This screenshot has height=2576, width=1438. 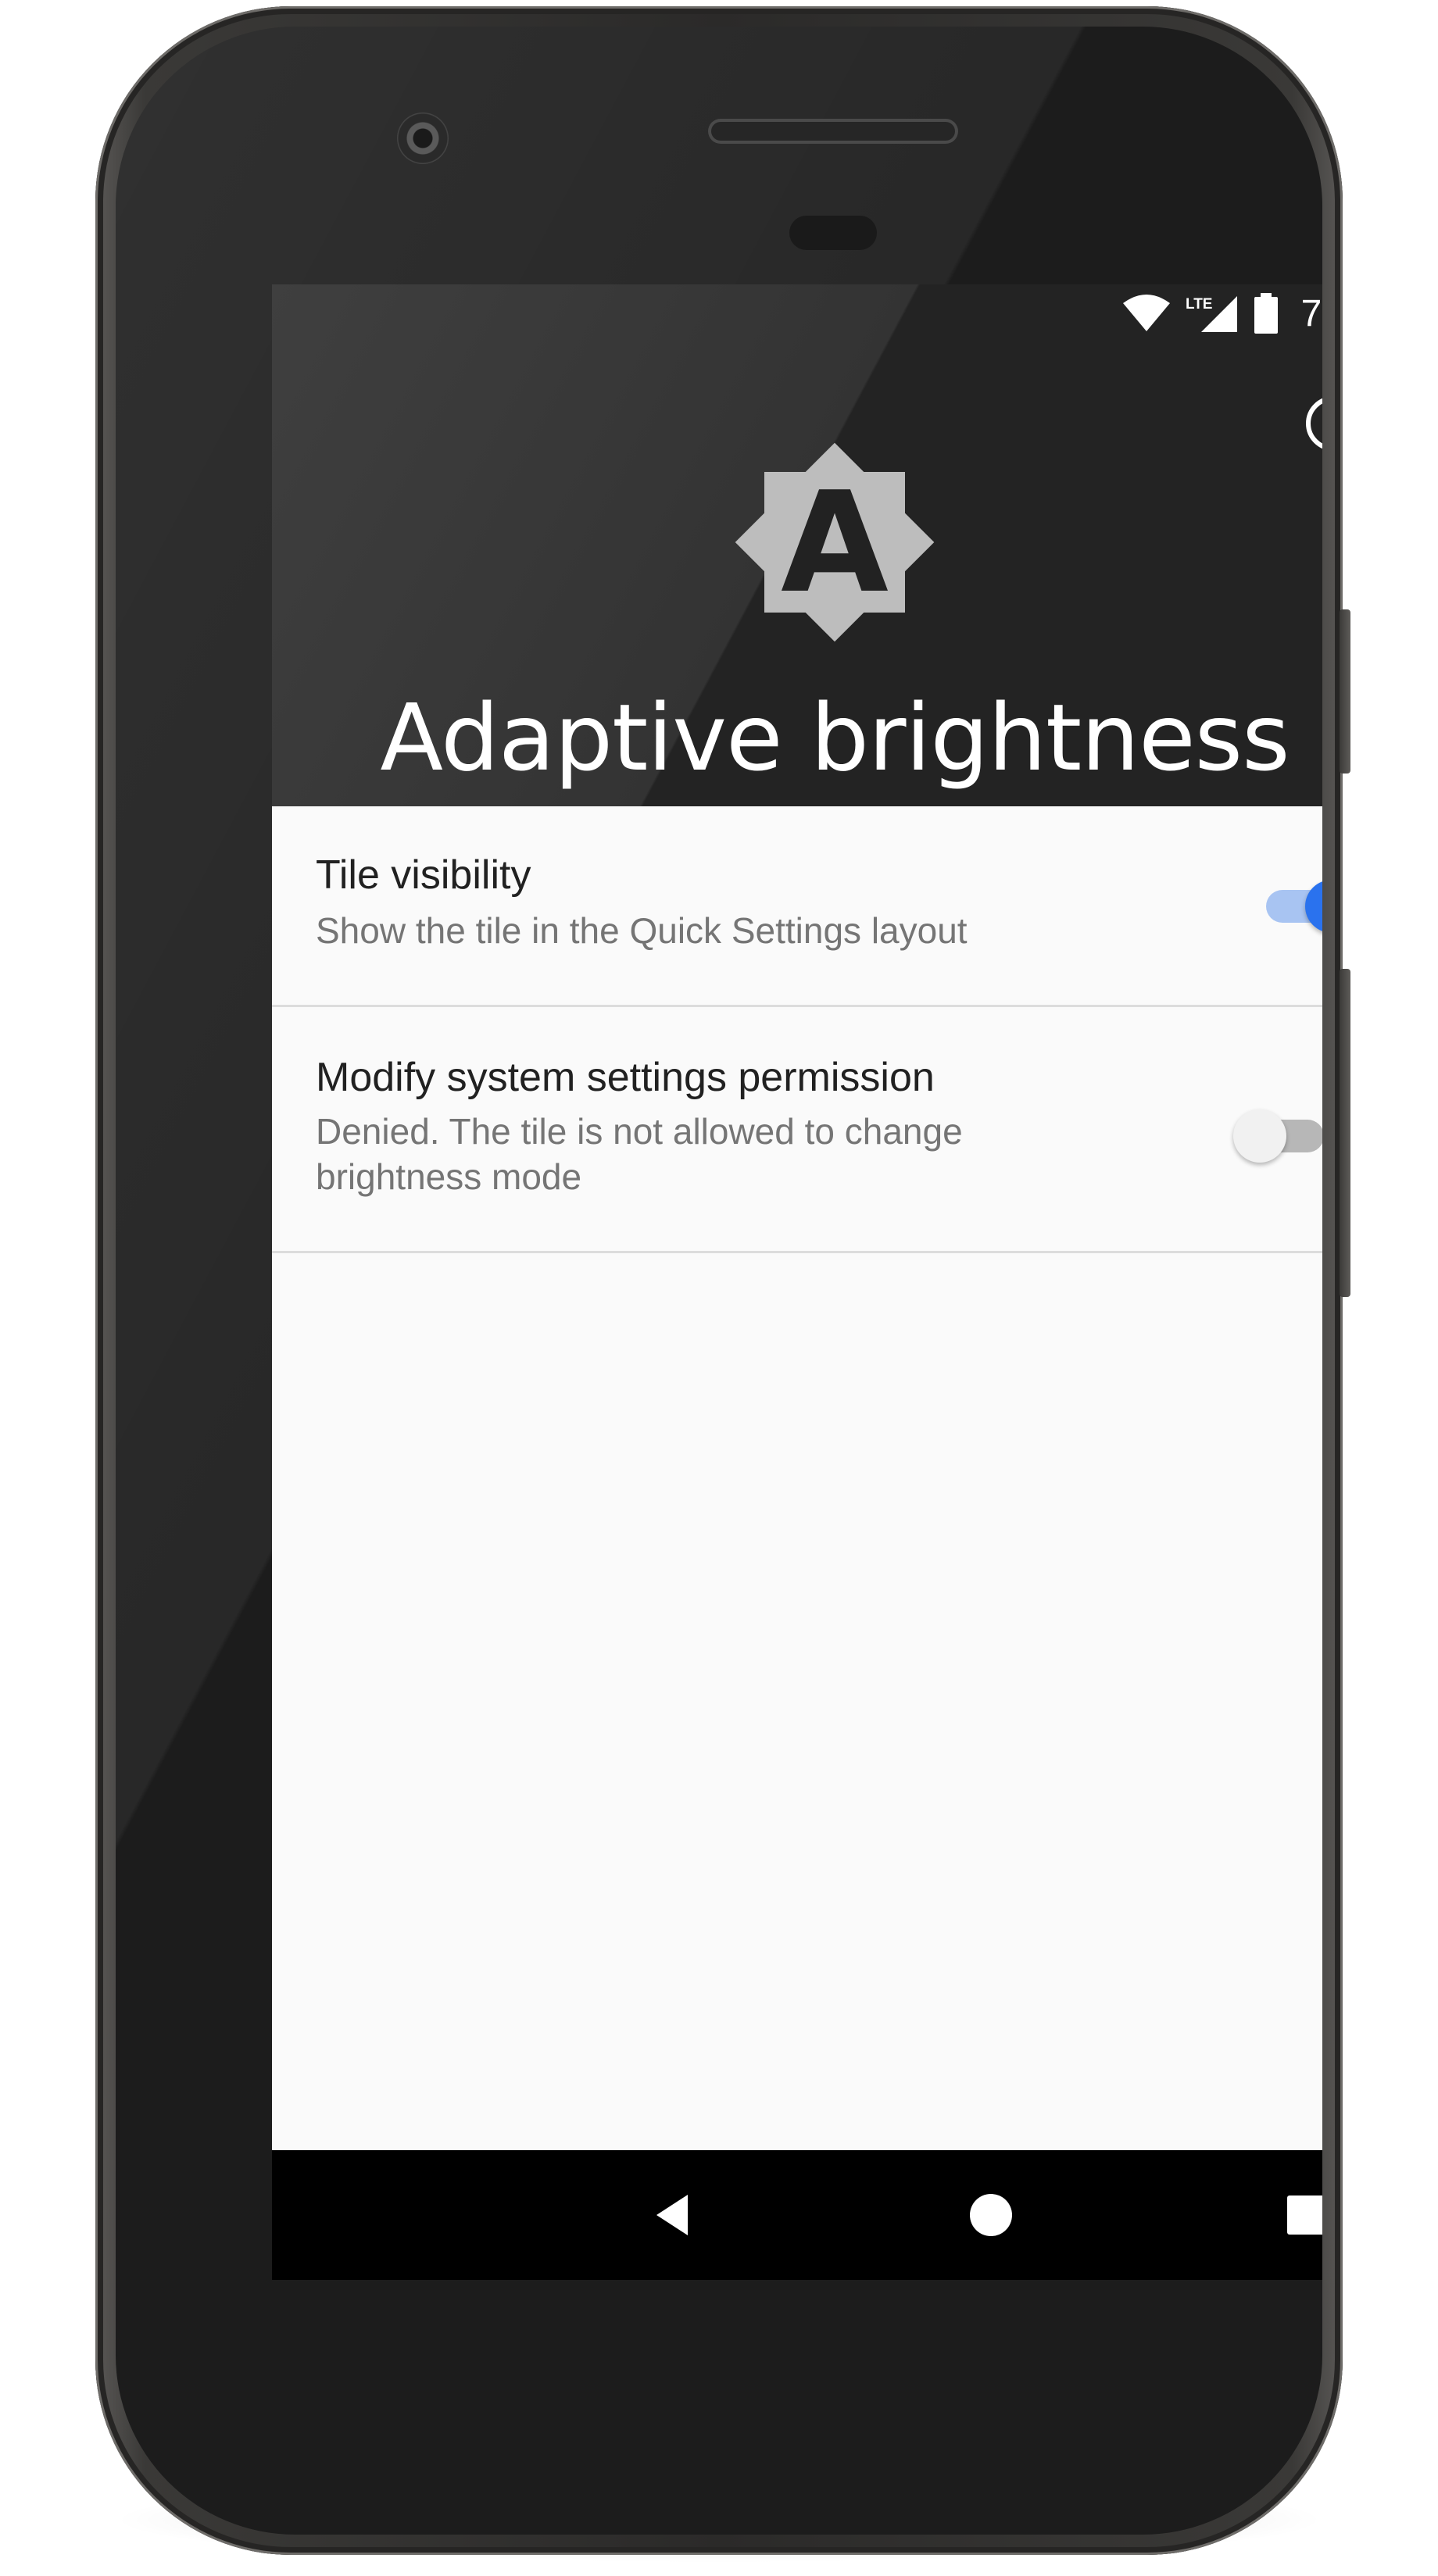 What do you see at coordinates (423, 875) in the screenshot?
I see `setting-title: Tile visibility` at bounding box center [423, 875].